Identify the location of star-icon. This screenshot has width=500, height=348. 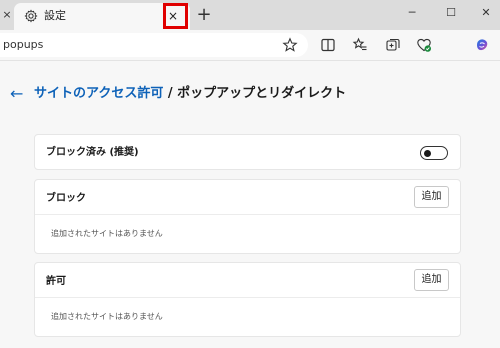
(290, 45).